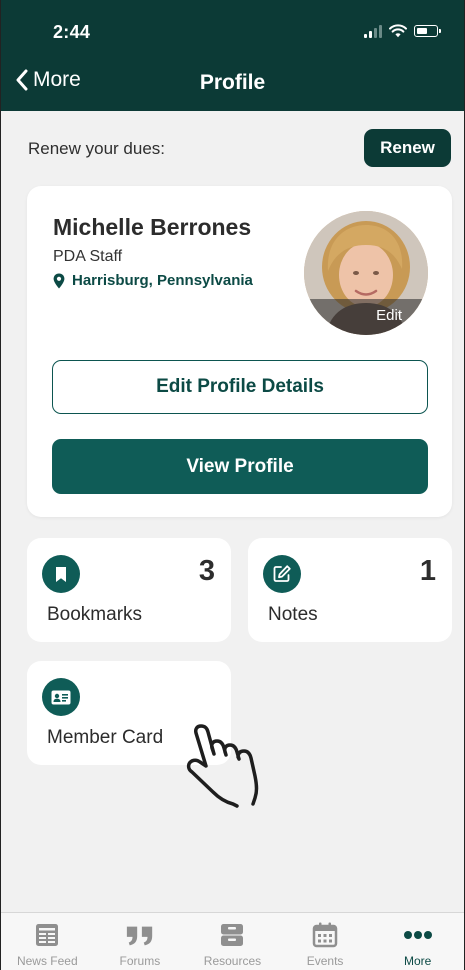  I want to click on notes-label: Notes, so click(293, 614).